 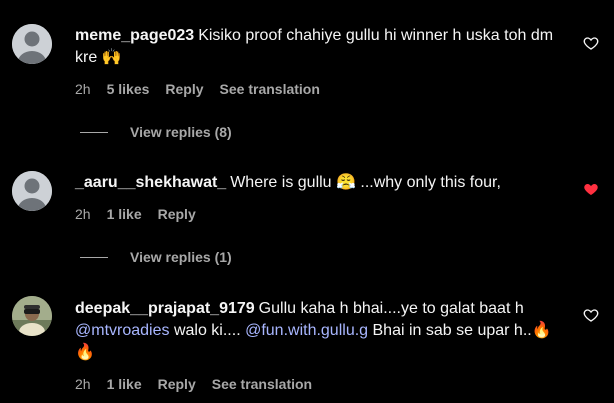 What do you see at coordinates (32, 316) in the screenshot?
I see `profile-photo` at bounding box center [32, 316].